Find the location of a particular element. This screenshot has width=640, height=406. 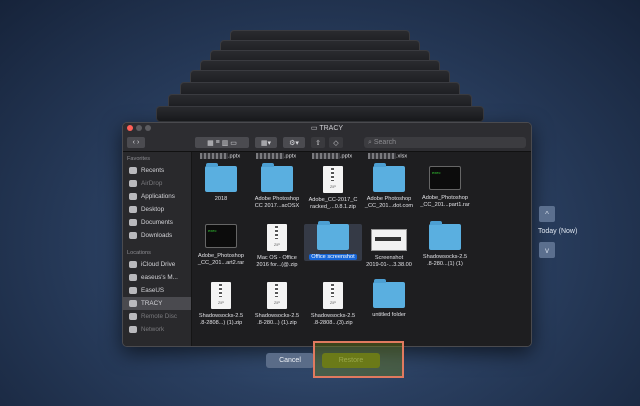

share-button: ⇧ is located at coordinates (318, 142).